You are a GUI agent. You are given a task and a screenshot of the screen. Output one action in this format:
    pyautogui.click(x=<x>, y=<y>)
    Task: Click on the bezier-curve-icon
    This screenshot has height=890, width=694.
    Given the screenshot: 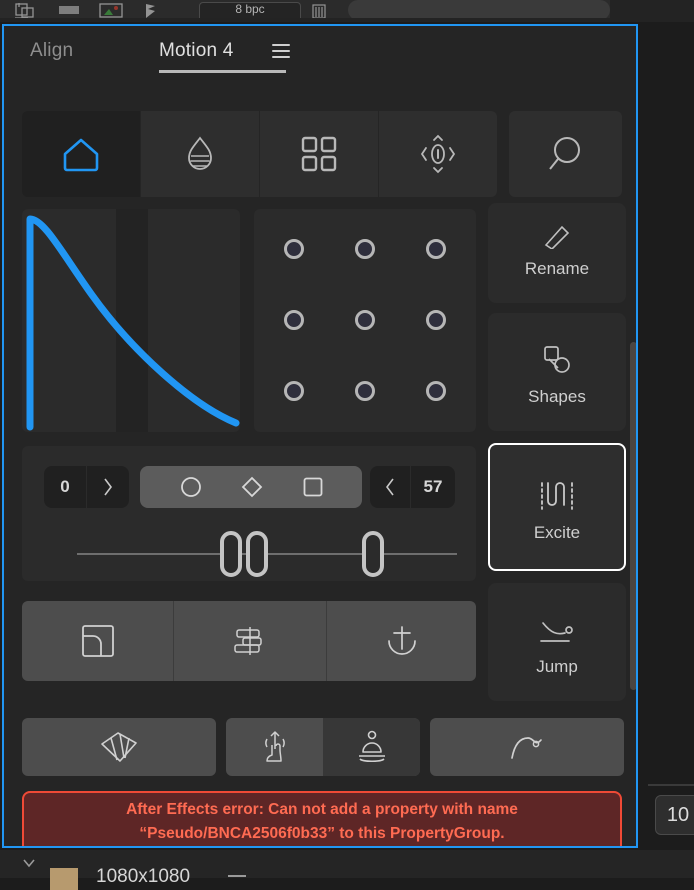 What is the action you would take?
    pyautogui.click(x=527, y=747)
    